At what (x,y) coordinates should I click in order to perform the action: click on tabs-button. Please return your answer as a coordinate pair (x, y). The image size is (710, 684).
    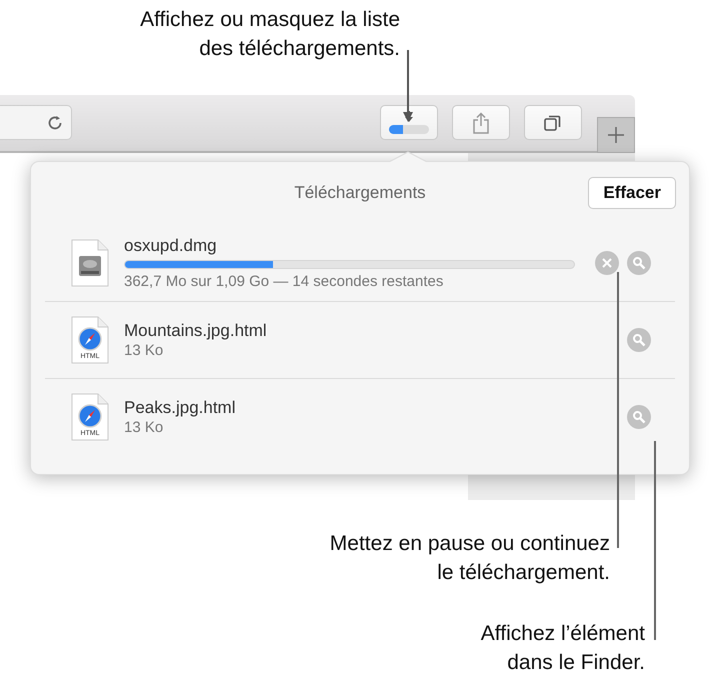
    Looking at the image, I should click on (553, 122).